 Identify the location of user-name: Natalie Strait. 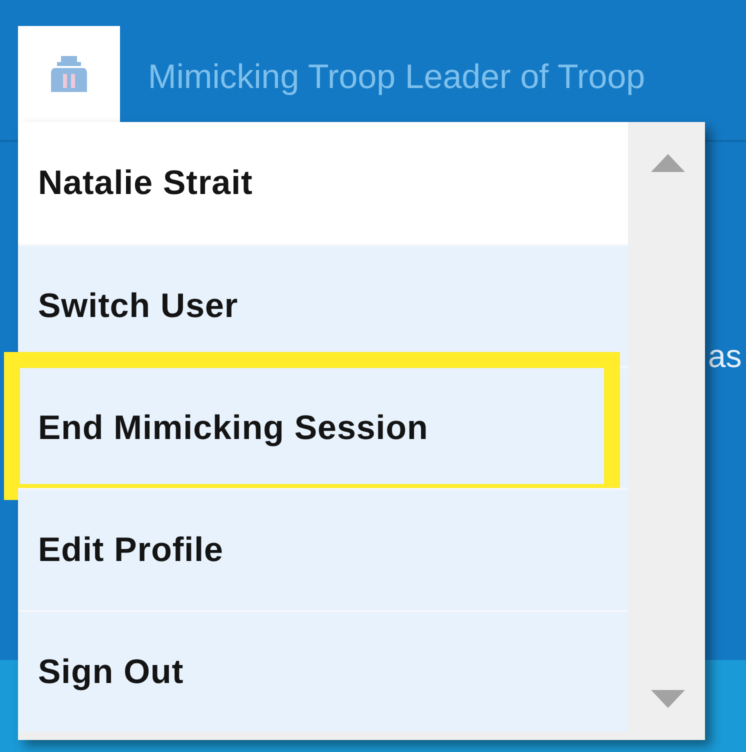
(145, 183).